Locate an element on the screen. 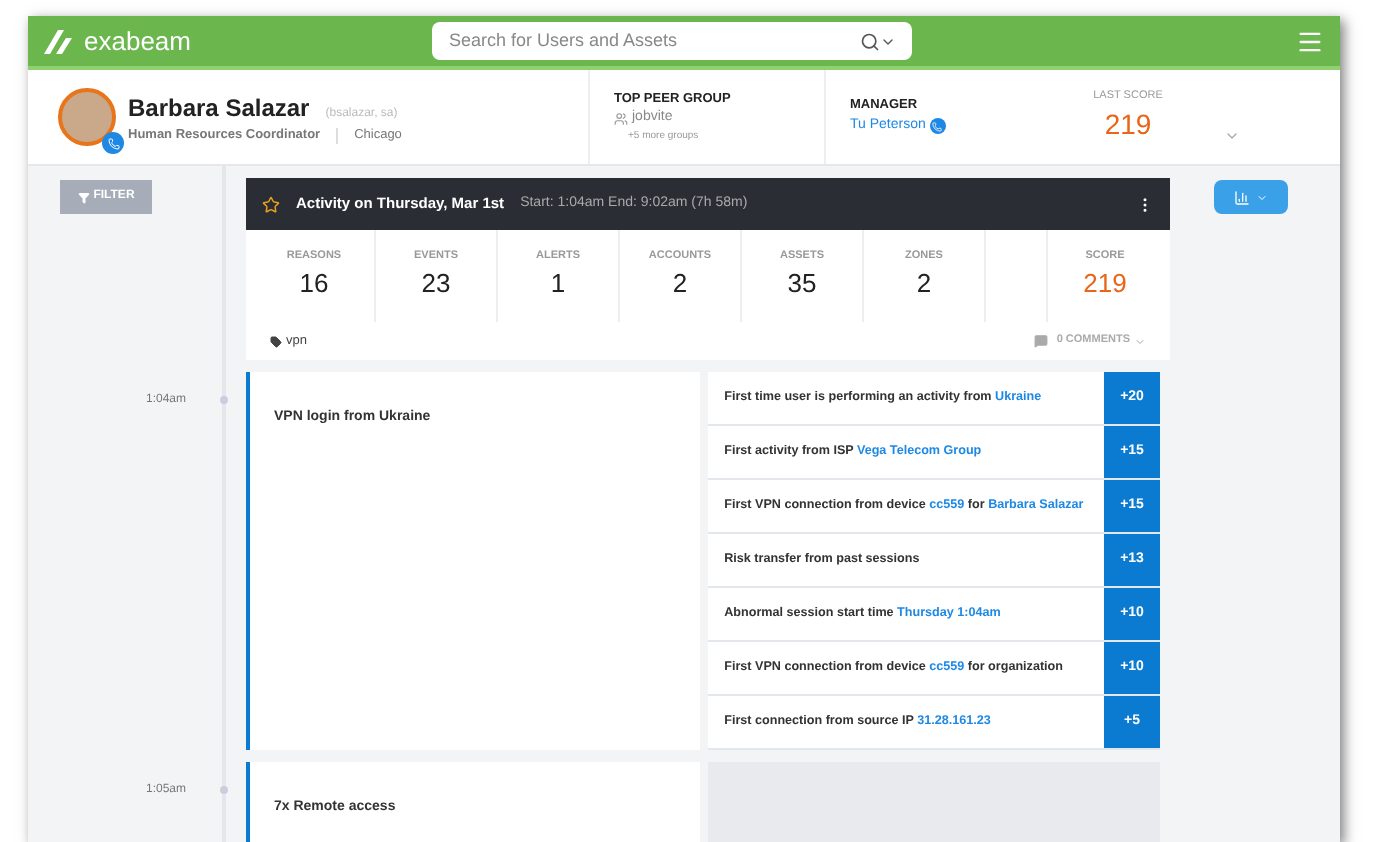 The width and height of the screenshot is (1376, 842). logo-icon is located at coordinates (60, 41).